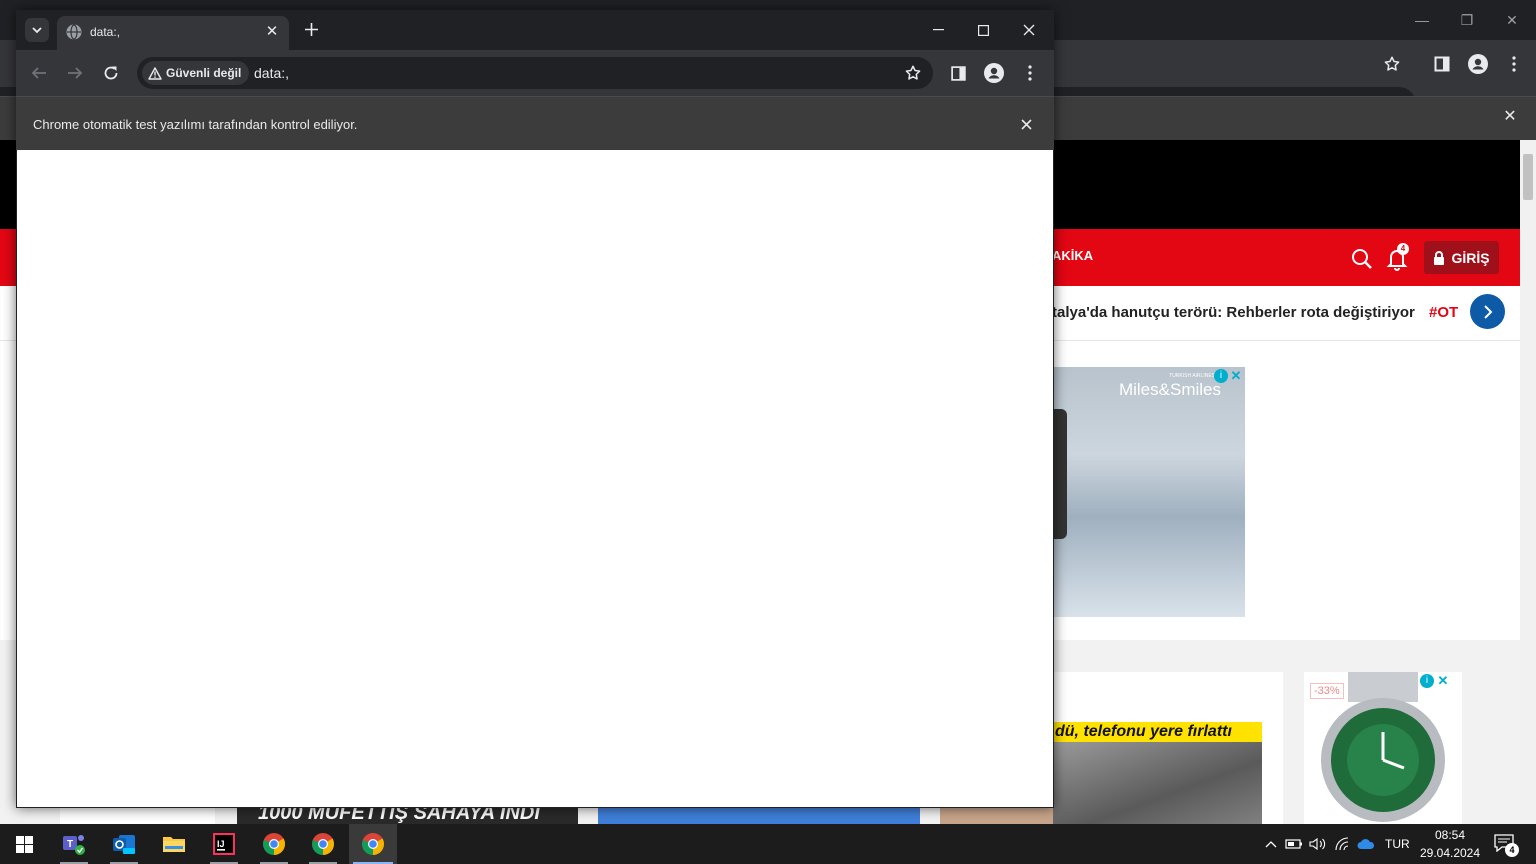 The width and height of the screenshot is (1536, 864). I want to click on reload-icon, so click(111, 73).